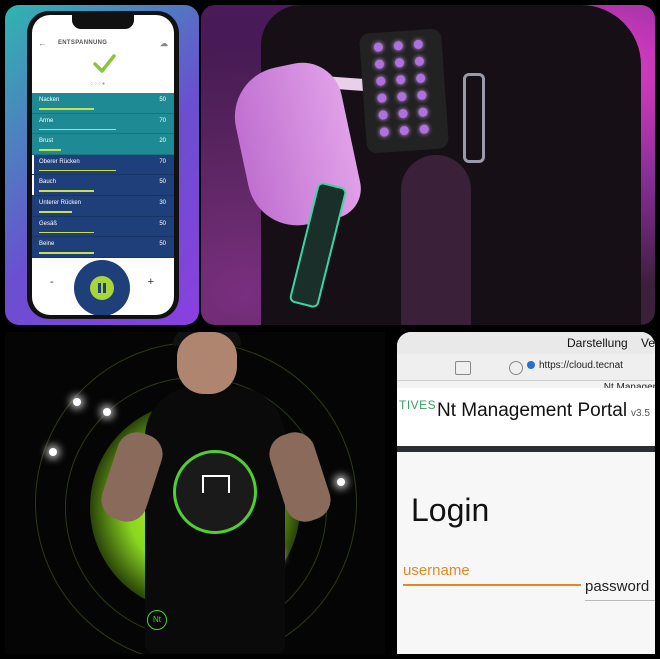 The image size is (660, 659). Describe the element at coordinates (207, 363) in the screenshot. I see `athlete-head` at that location.